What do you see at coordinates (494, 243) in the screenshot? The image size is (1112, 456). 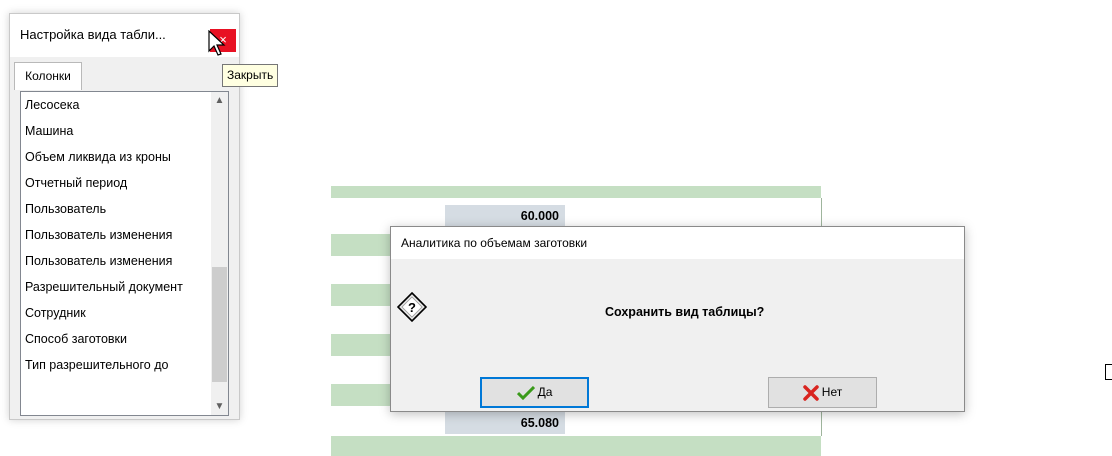 I see `dialog-title: Аналитика по объемам заготовки` at bounding box center [494, 243].